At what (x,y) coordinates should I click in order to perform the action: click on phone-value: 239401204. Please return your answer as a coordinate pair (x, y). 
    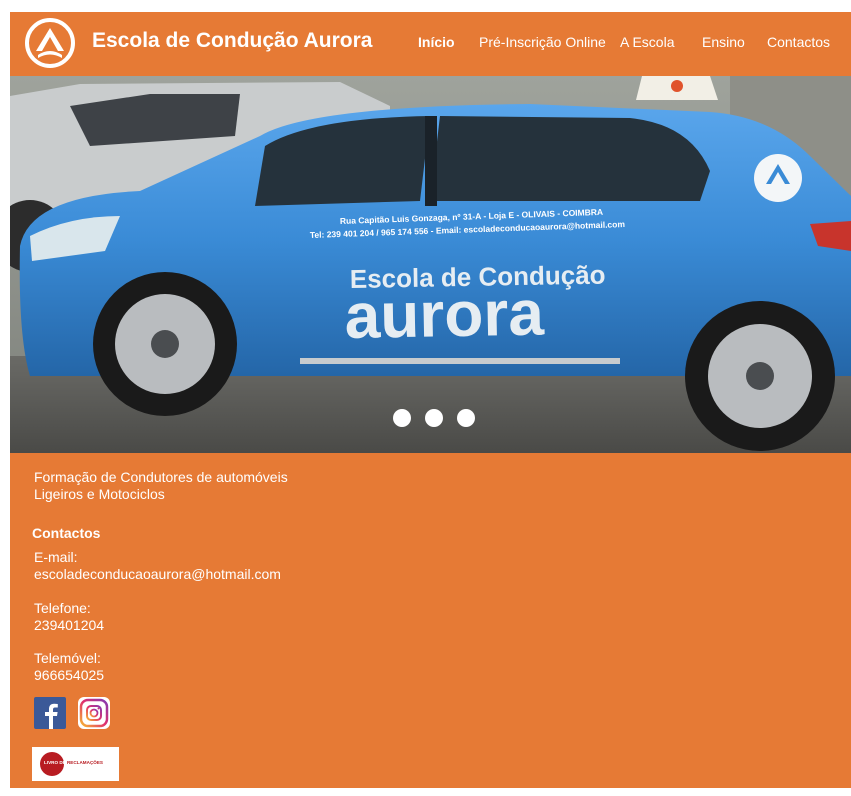
    Looking at the image, I should click on (69, 625).